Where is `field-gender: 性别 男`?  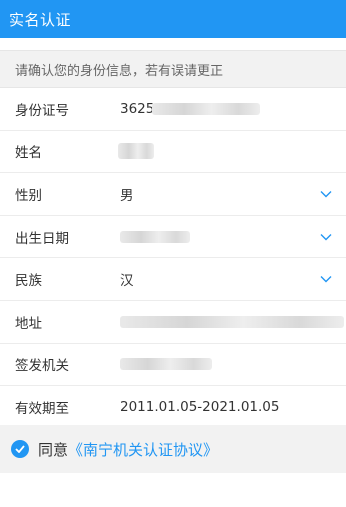
field-gender: 性别 男 is located at coordinates (173, 194).